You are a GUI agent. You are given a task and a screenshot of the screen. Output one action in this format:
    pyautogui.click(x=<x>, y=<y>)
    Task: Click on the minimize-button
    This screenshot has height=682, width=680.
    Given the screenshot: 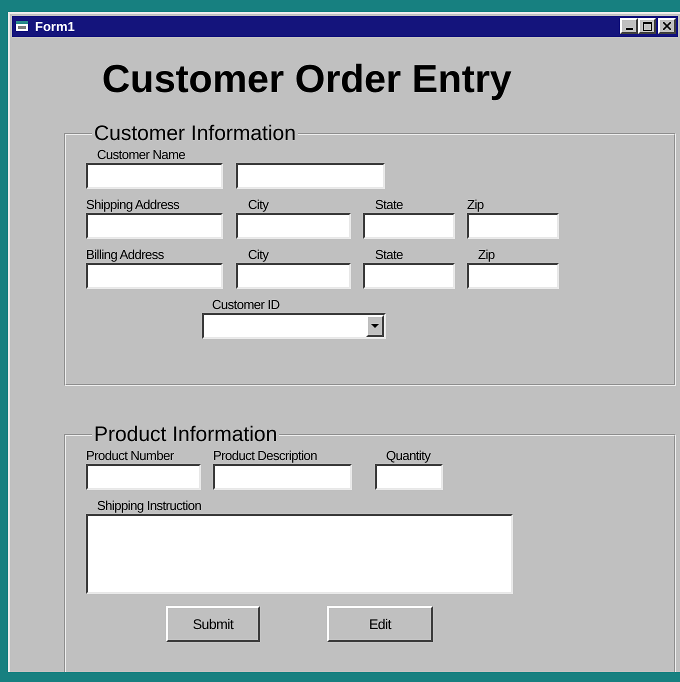 What is the action you would take?
    pyautogui.click(x=629, y=26)
    